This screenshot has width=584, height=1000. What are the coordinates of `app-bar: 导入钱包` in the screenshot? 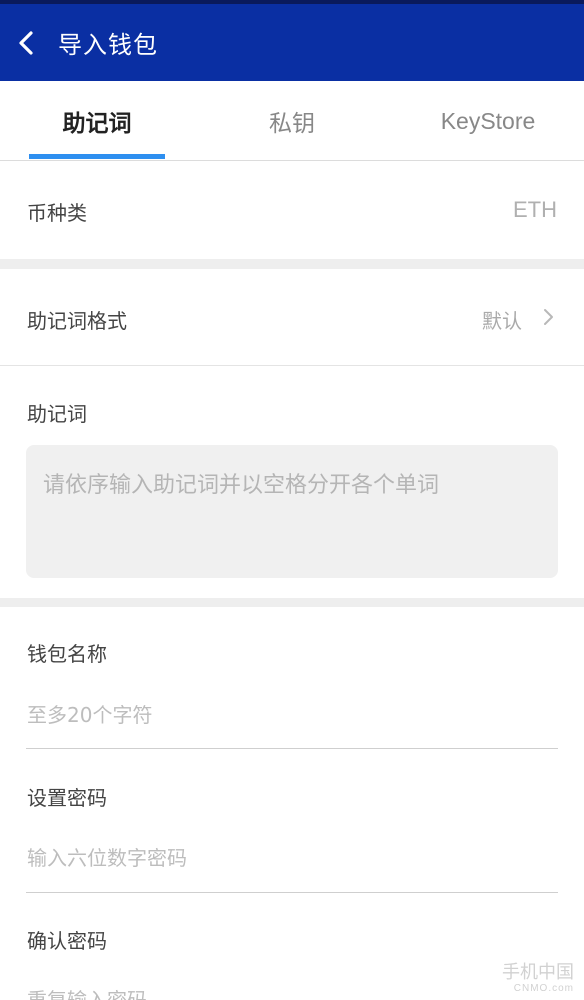 It's located at (292, 42).